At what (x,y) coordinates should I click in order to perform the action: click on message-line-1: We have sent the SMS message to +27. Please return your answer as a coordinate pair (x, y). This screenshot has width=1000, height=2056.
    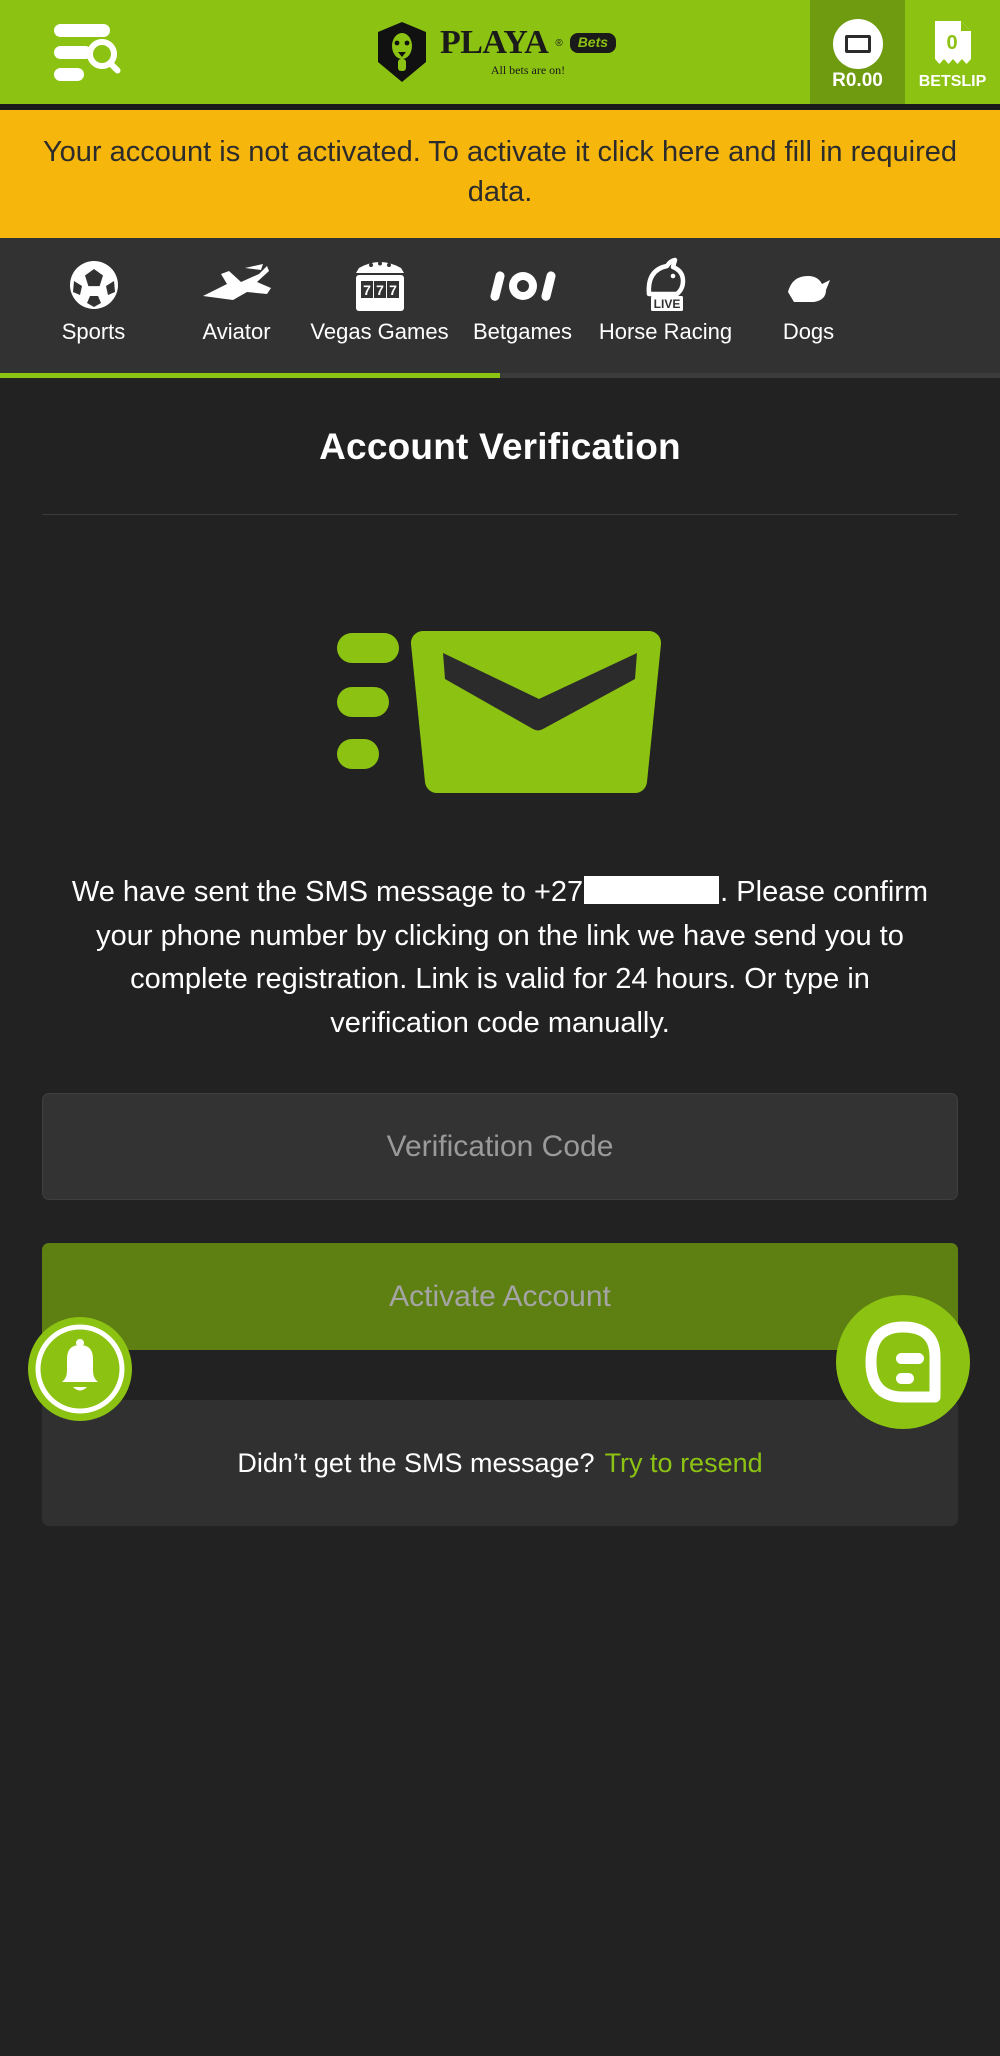
    Looking at the image, I should click on (327, 892).